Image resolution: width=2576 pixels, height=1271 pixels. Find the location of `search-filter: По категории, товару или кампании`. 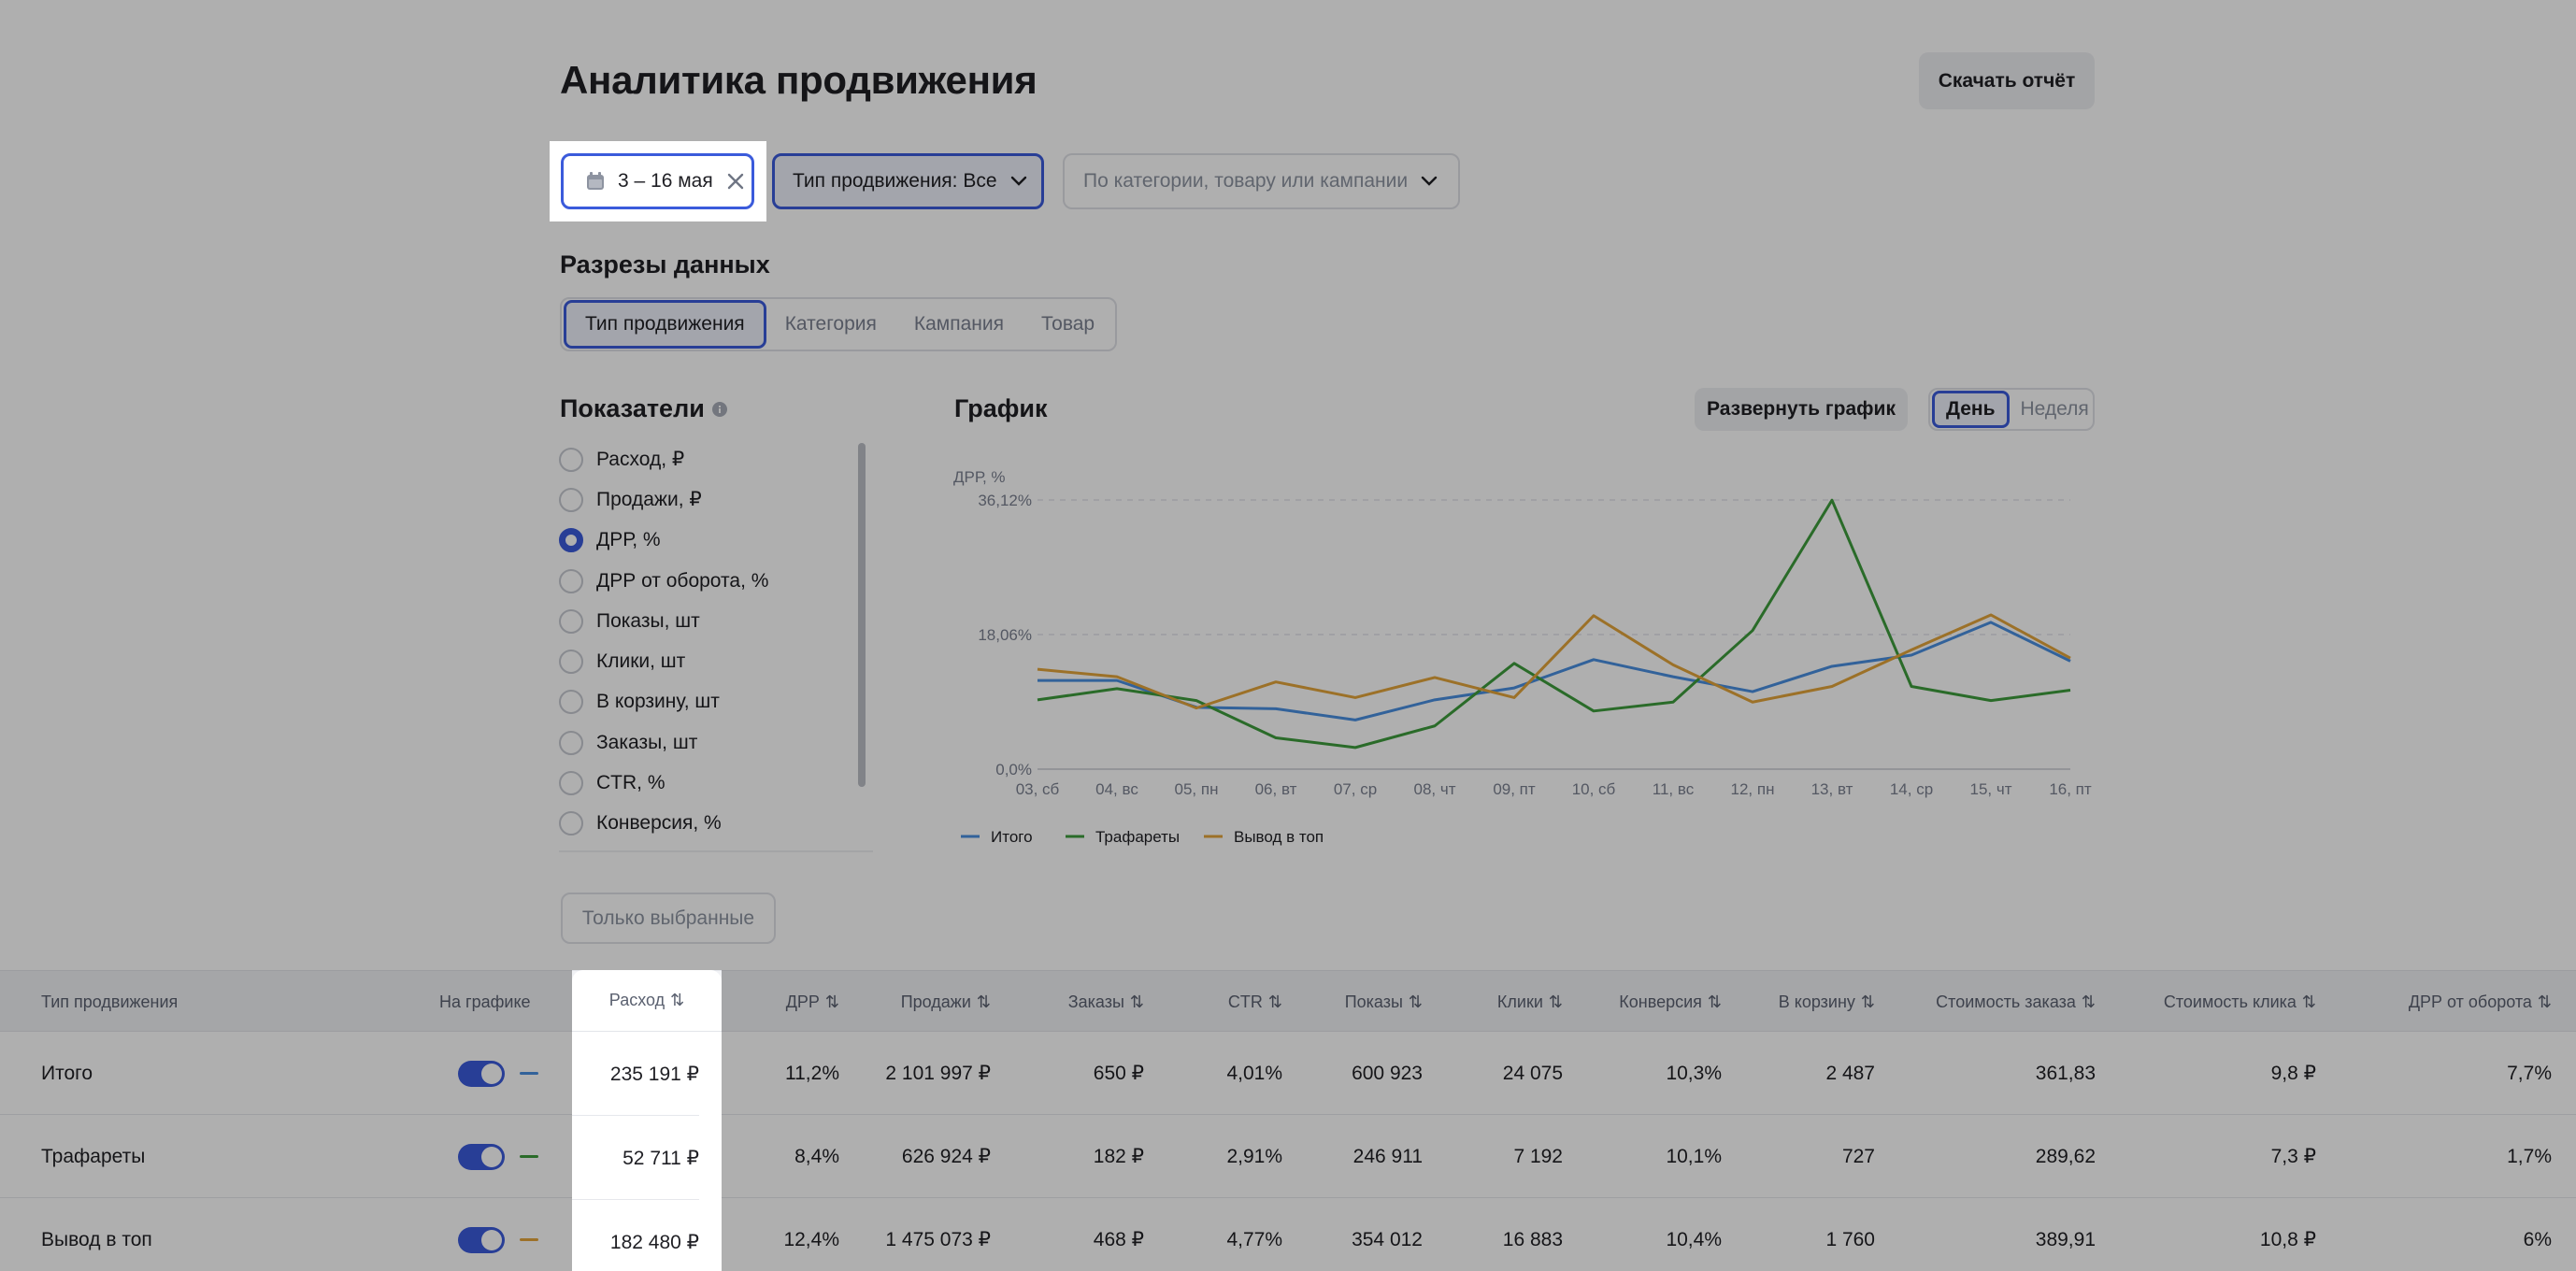

search-filter: По категории, товару или кампании is located at coordinates (1261, 181).